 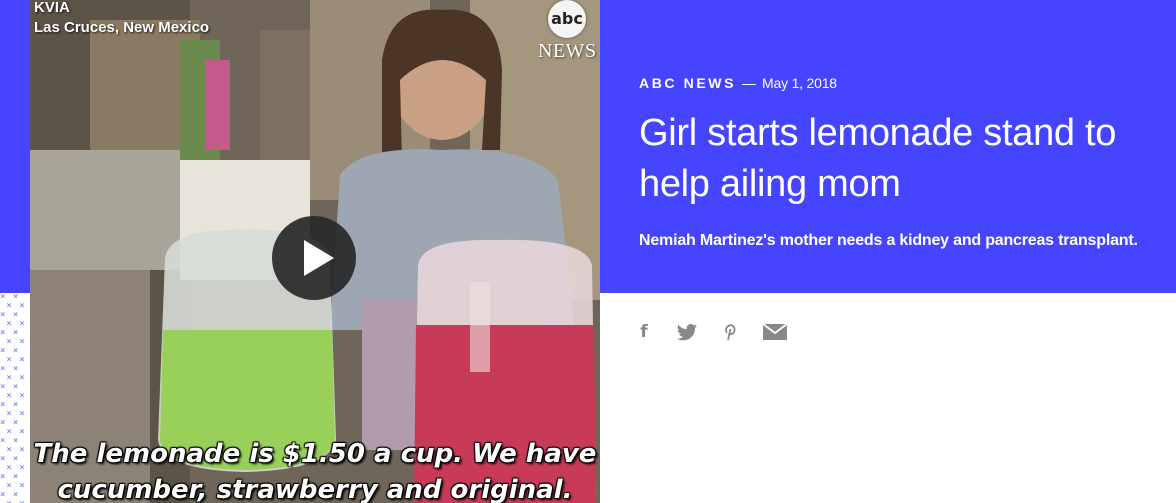 What do you see at coordinates (687, 83) in the screenshot?
I see `article-source: ABC NEWS` at bounding box center [687, 83].